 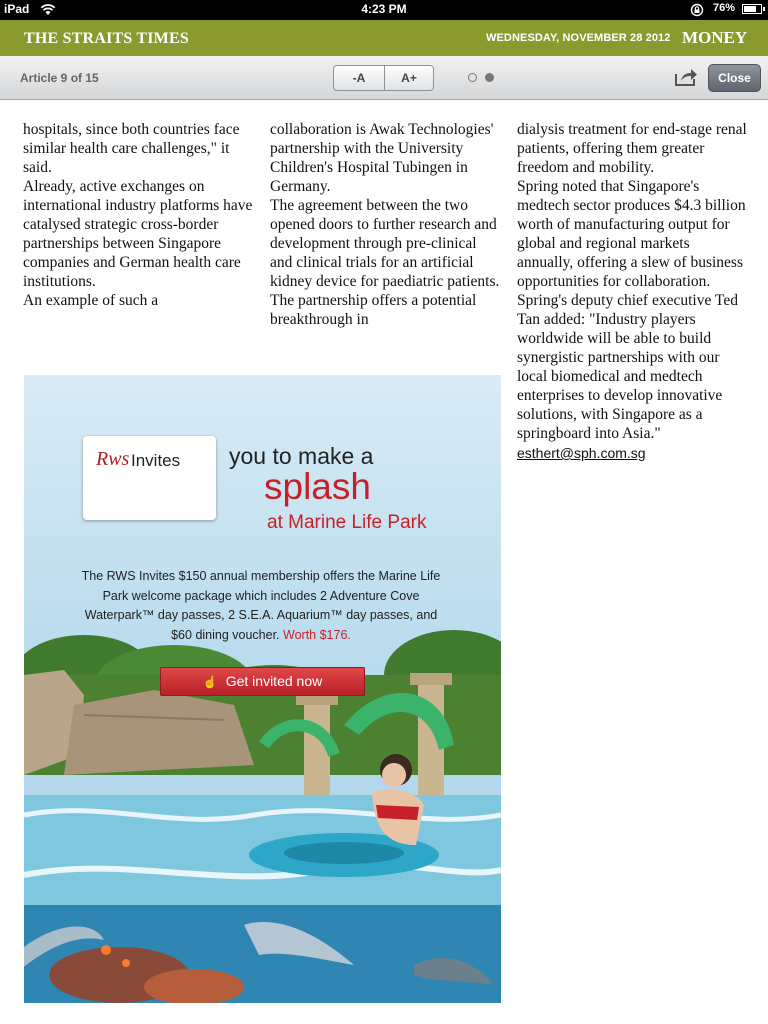 I want to click on ad-headline-splash: splash, so click(x=317, y=486).